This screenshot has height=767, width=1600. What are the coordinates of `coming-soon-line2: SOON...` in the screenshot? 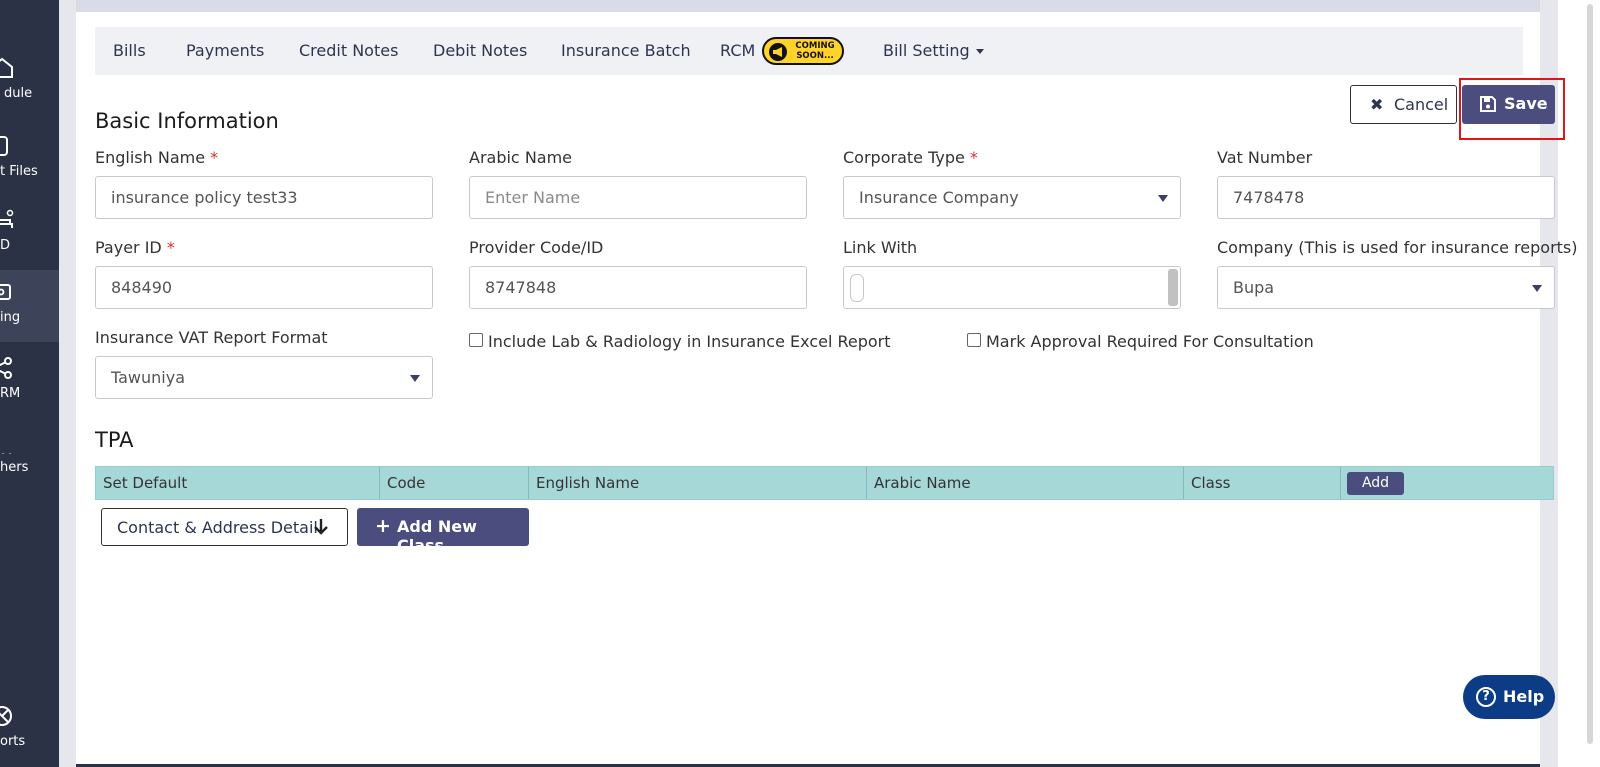 It's located at (815, 56).